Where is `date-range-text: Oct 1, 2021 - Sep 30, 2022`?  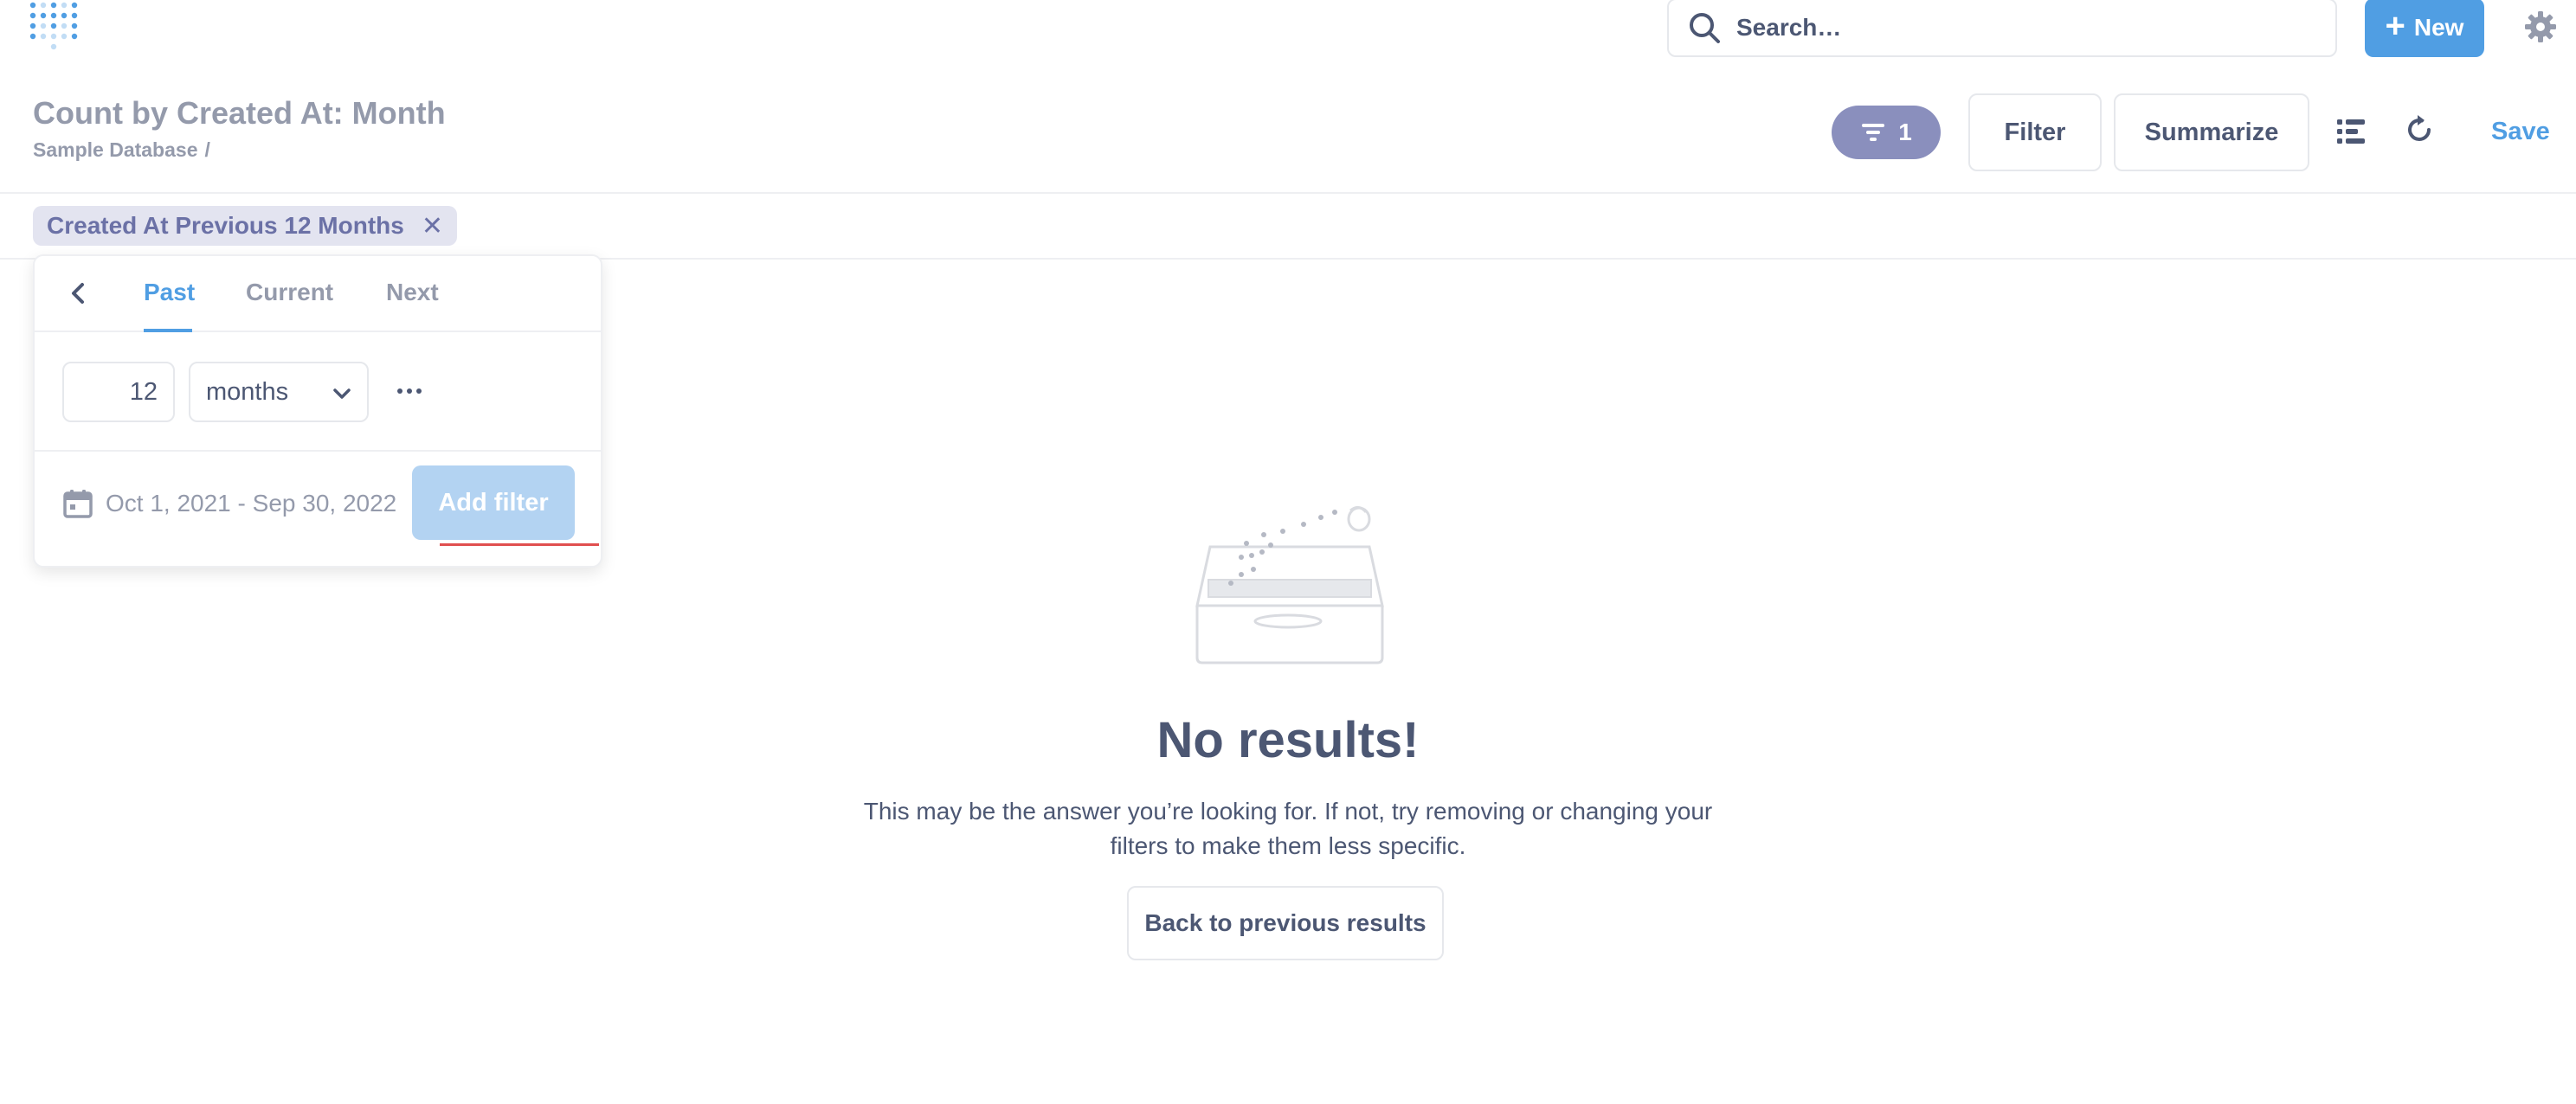
date-range-text: Oct 1, 2021 - Sep 30, 2022 is located at coordinates (251, 503).